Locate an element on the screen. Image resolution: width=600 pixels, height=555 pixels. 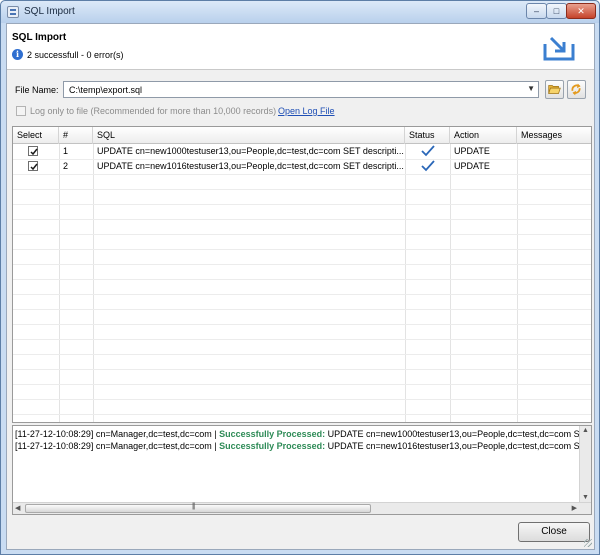
column-header-action: Action is located at coordinates (483, 135).